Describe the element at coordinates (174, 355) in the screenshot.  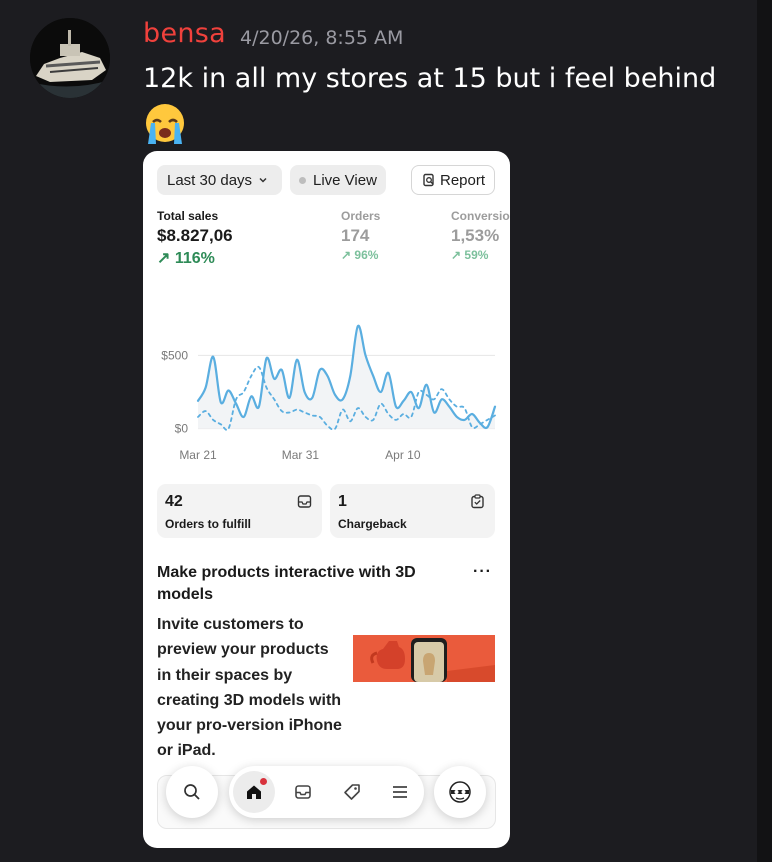
I see `y-tick-label: $500` at that location.